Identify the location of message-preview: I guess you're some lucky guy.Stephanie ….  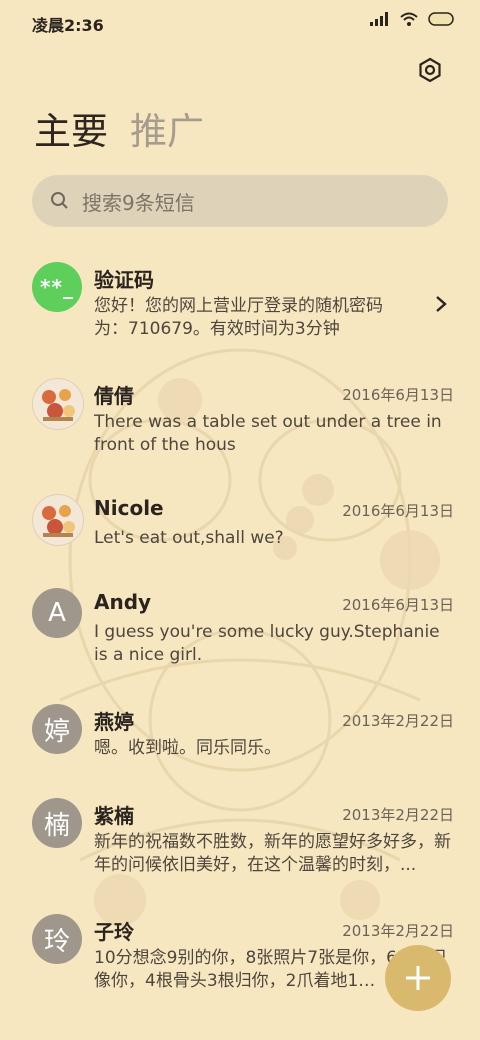
(267, 643).